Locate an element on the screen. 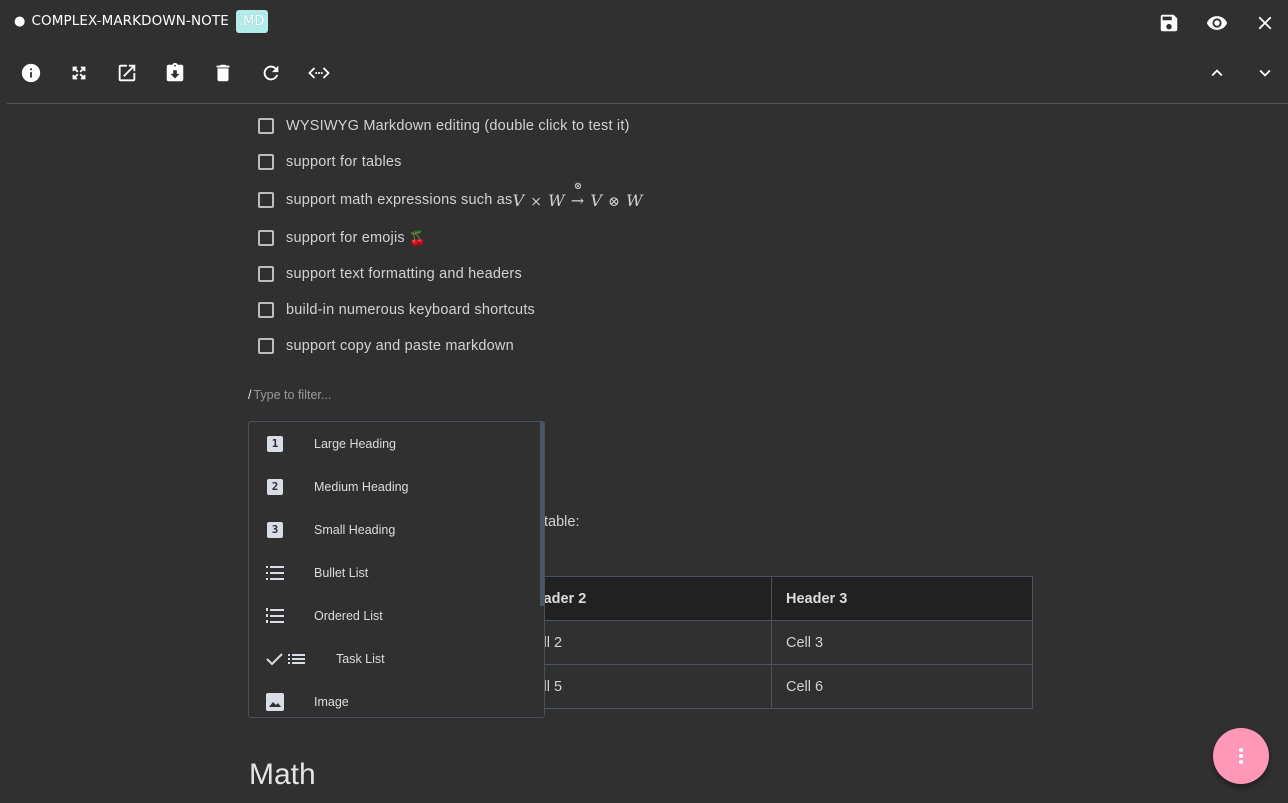 This screenshot has width=1288, height=803. task-text: support for emojis is located at coordinates (345, 238).